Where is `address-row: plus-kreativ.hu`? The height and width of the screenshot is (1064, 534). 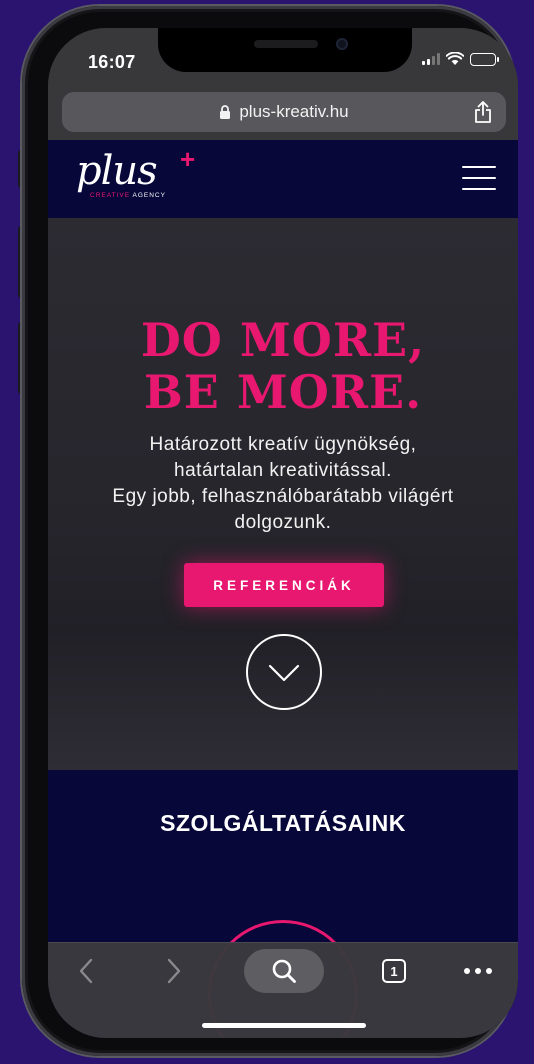 address-row: plus-kreativ.hu is located at coordinates (283, 114).